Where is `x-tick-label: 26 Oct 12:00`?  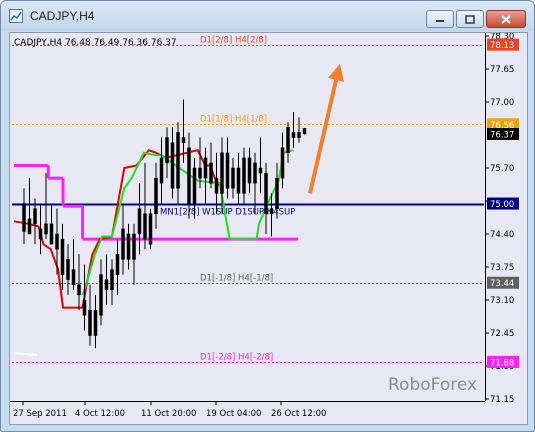
x-tick-label: 26 Oct 12:00 is located at coordinates (298, 414).